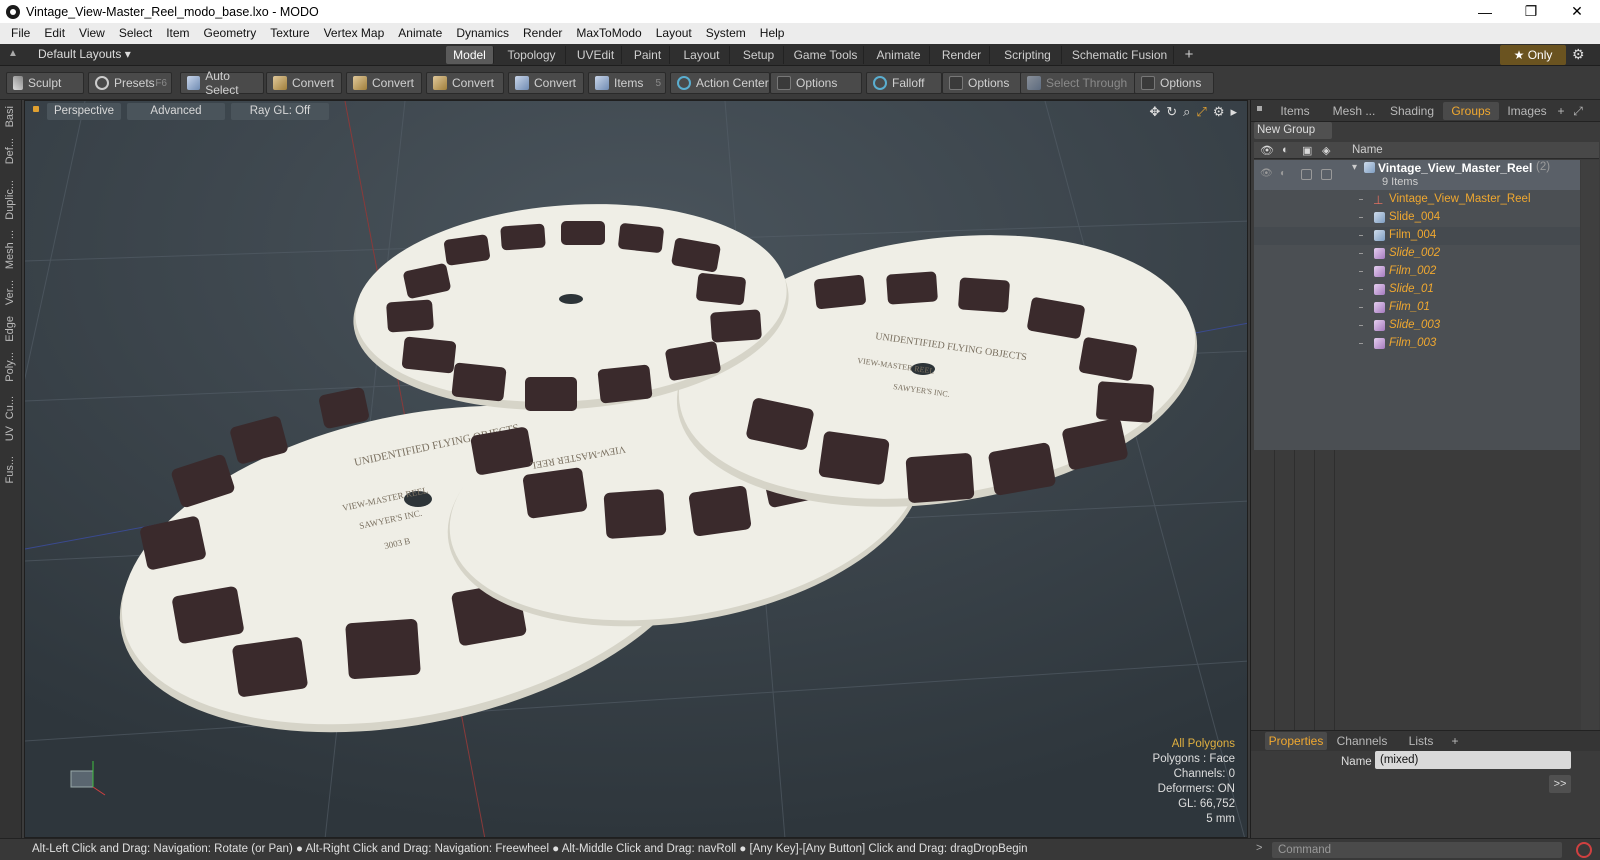  Describe the element at coordinates (465, 83) in the screenshot. I see `convert-polygons-button: Convert` at that location.